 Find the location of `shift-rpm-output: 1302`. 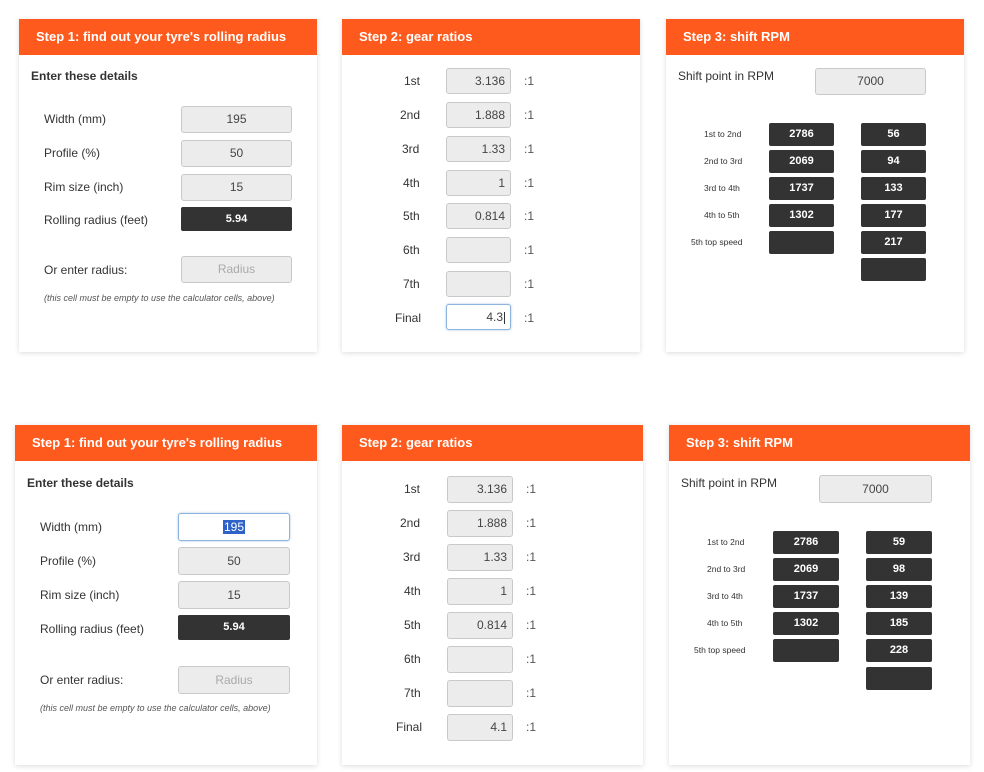

shift-rpm-output: 1302 is located at coordinates (806, 623).